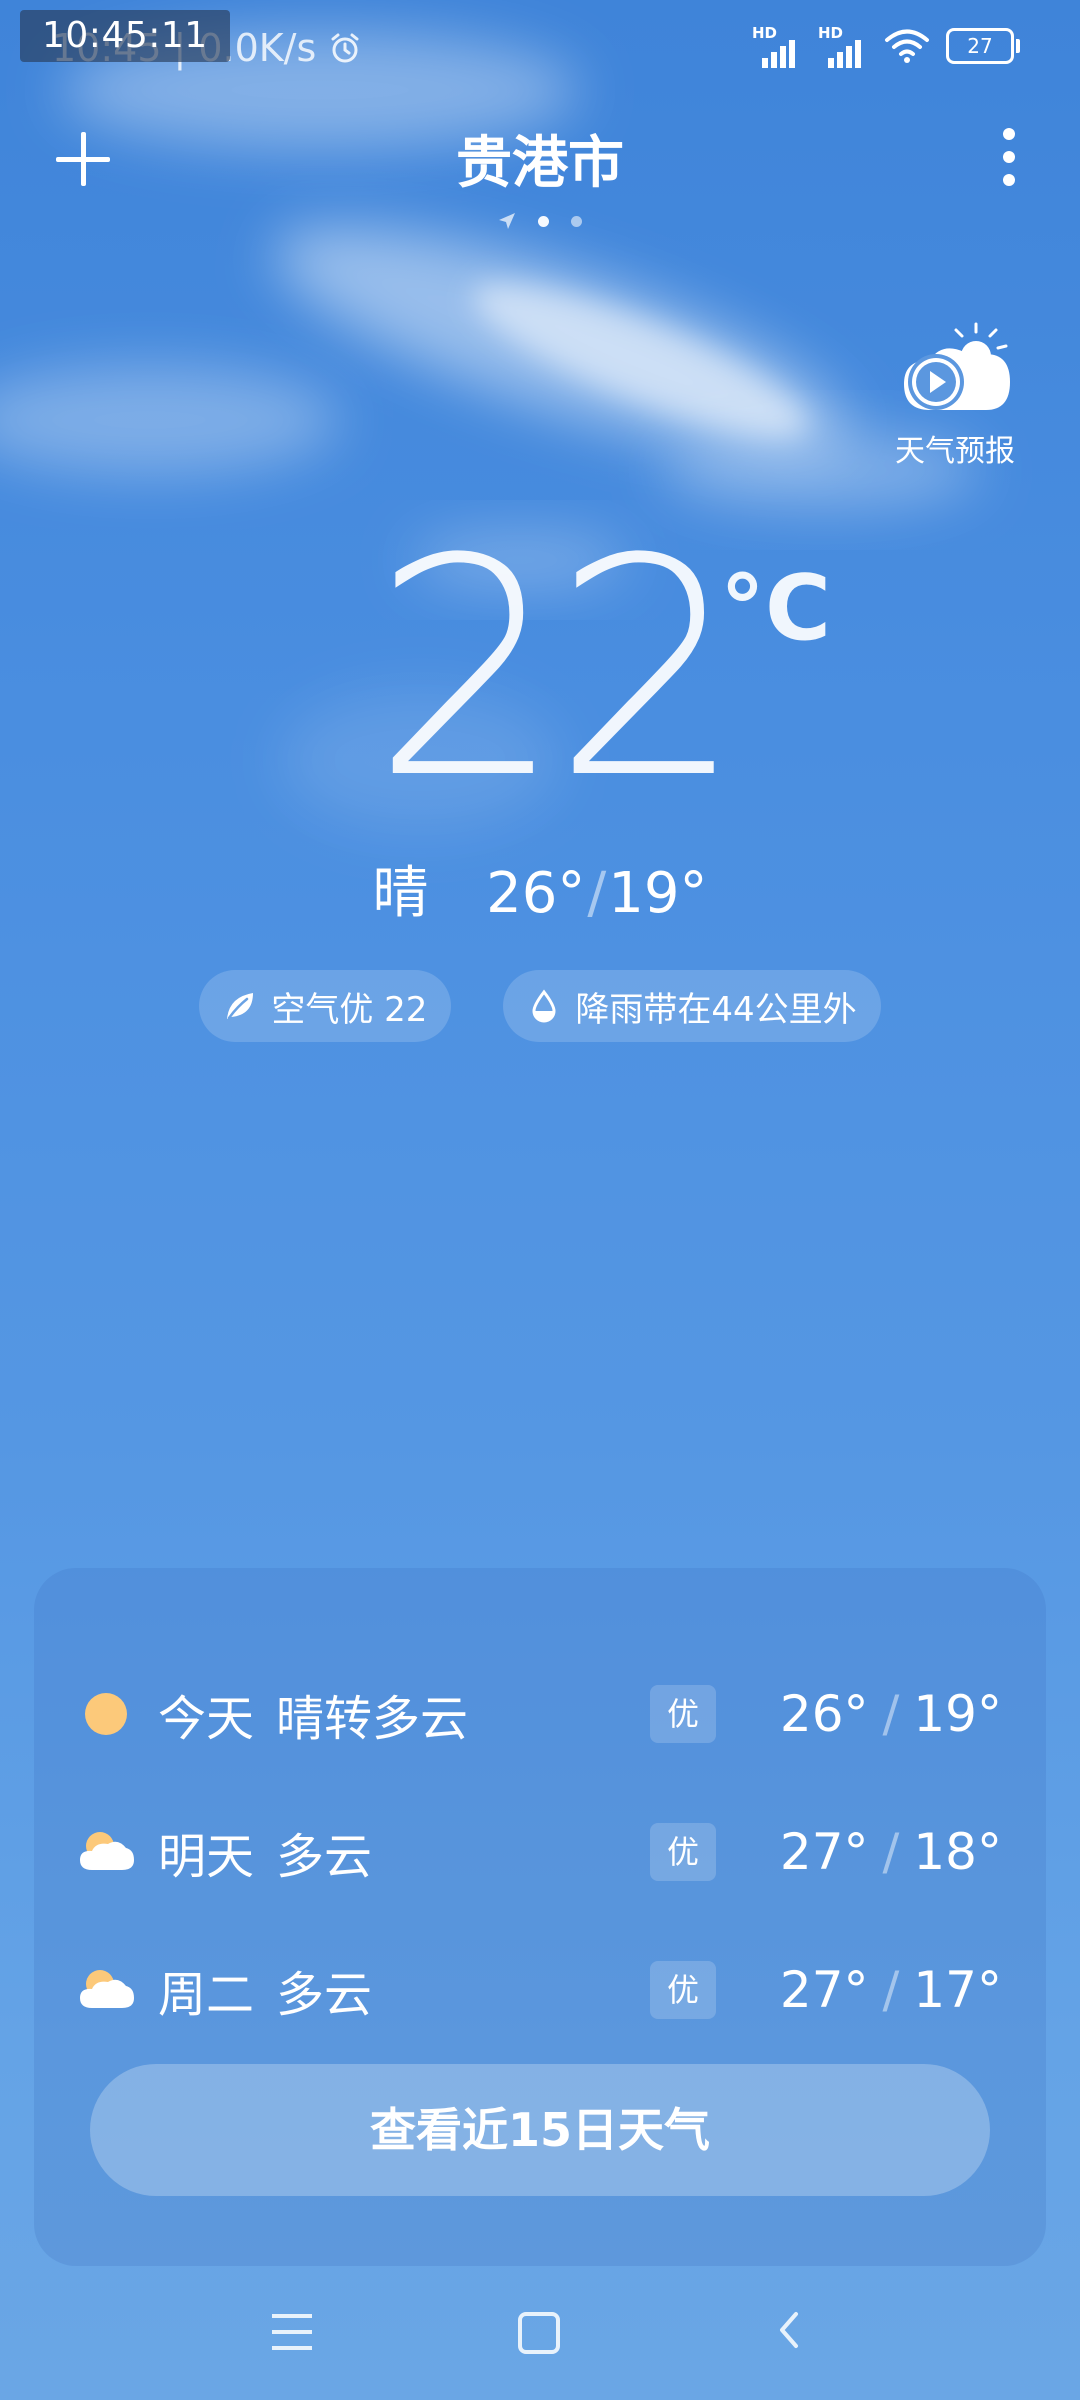  What do you see at coordinates (540, 1714) in the screenshot?
I see `forecast-row-today: 今天 晴转多云 优 26°/19°` at bounding box center [540, 1714].